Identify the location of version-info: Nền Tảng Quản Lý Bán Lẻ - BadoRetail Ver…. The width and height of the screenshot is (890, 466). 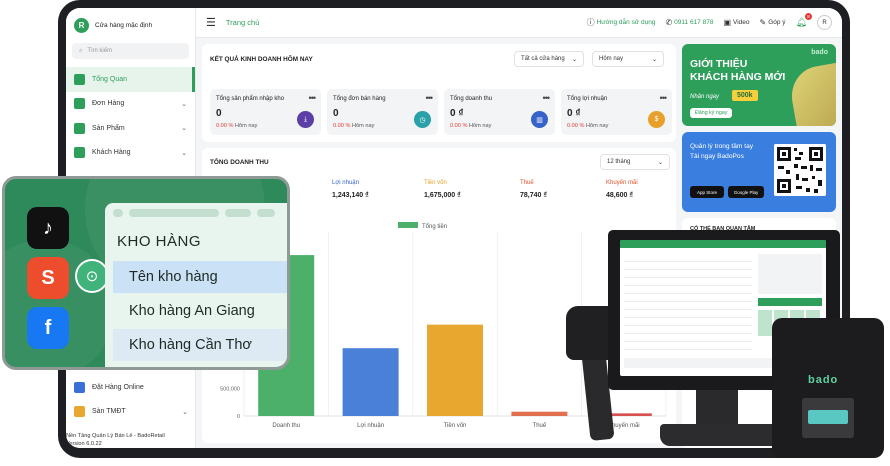
(115, 440).